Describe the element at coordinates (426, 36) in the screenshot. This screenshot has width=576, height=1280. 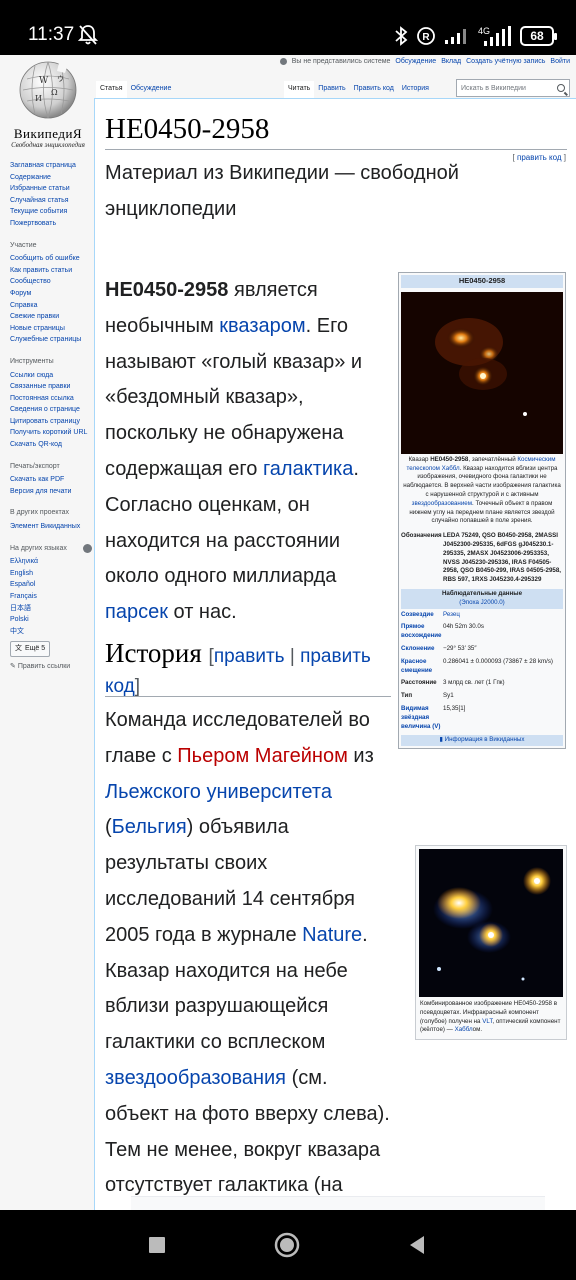
I see `registered-icon: R` at that location.